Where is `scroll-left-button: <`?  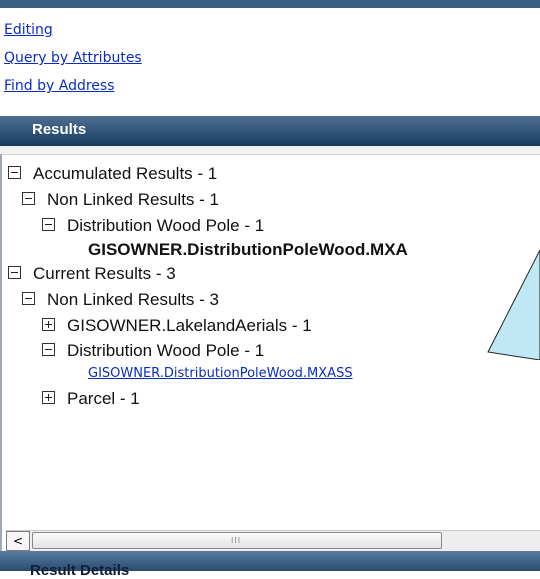
scroll-left-button: < is located at coordinates (18, 541).